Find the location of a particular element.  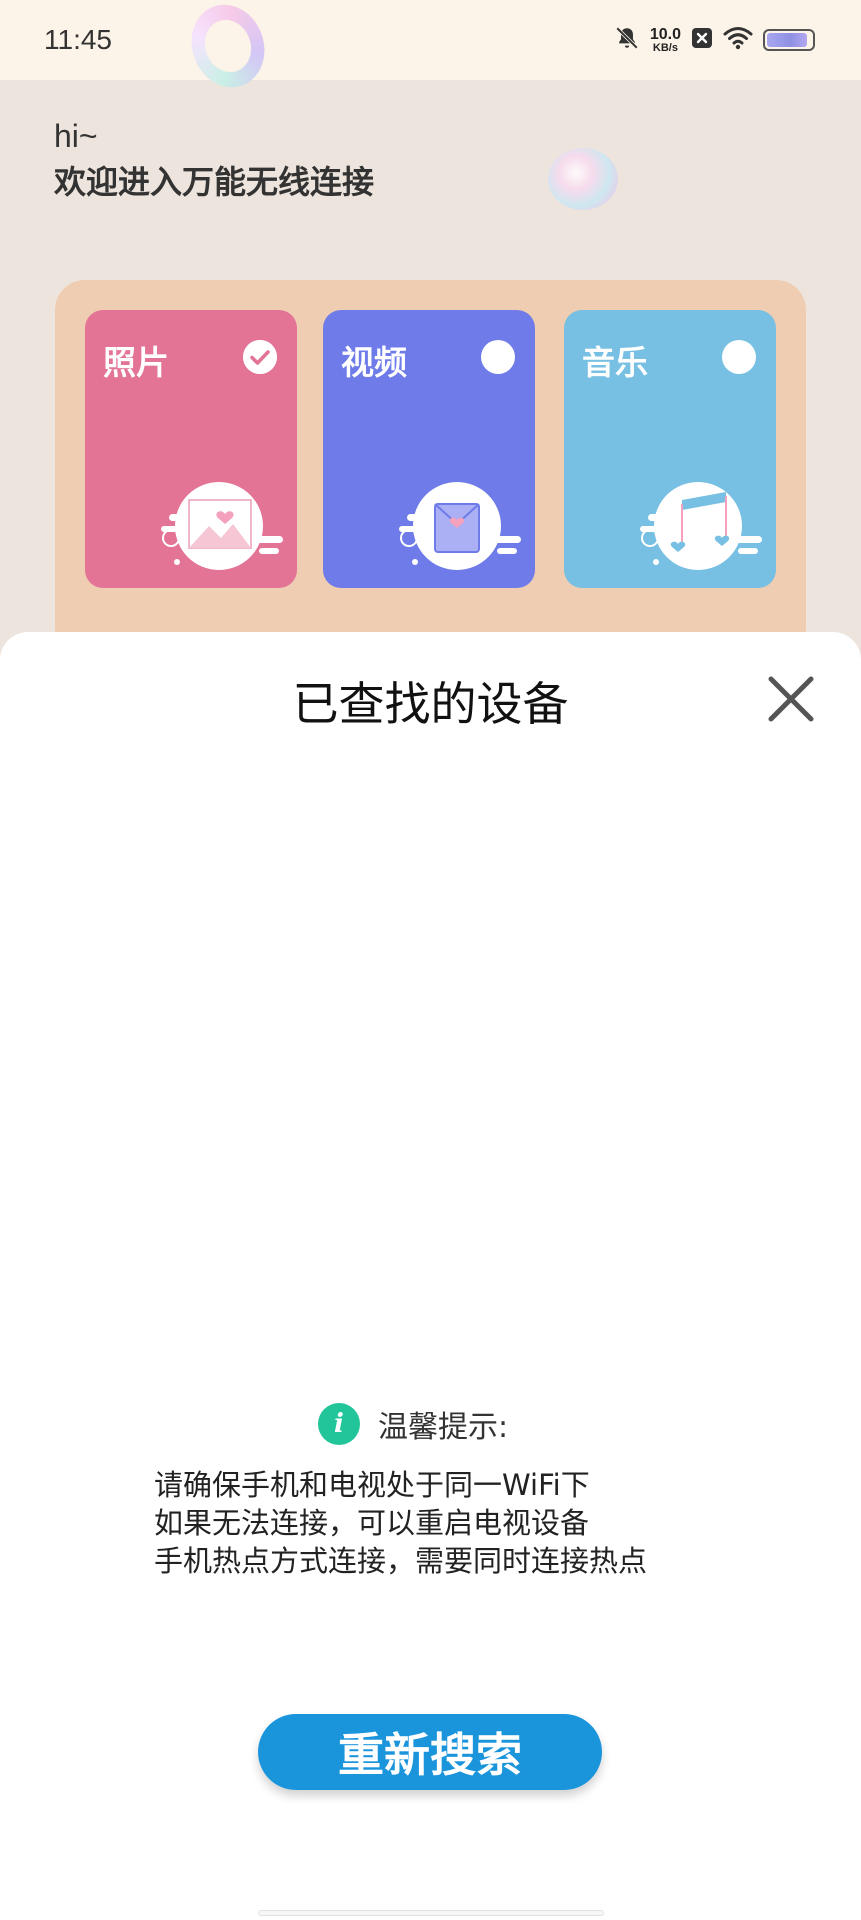

media-card-label: 音乐 is located at coordinates (615, 362).